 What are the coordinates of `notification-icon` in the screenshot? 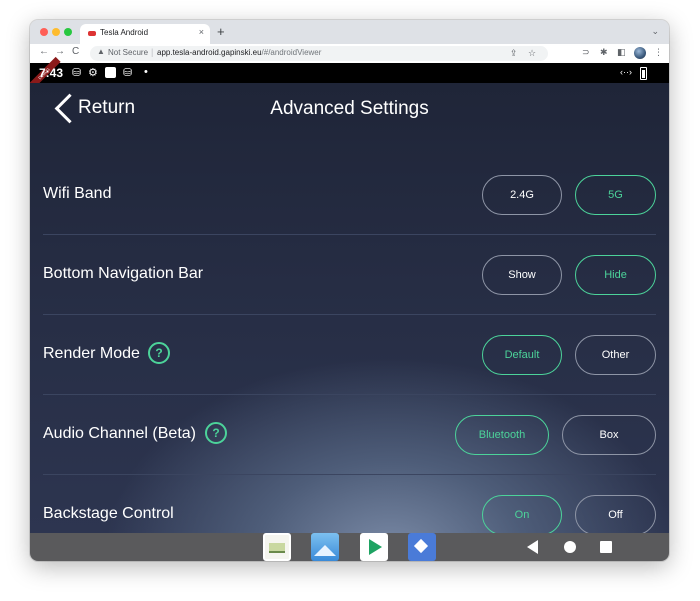 It's located at (110, 72).